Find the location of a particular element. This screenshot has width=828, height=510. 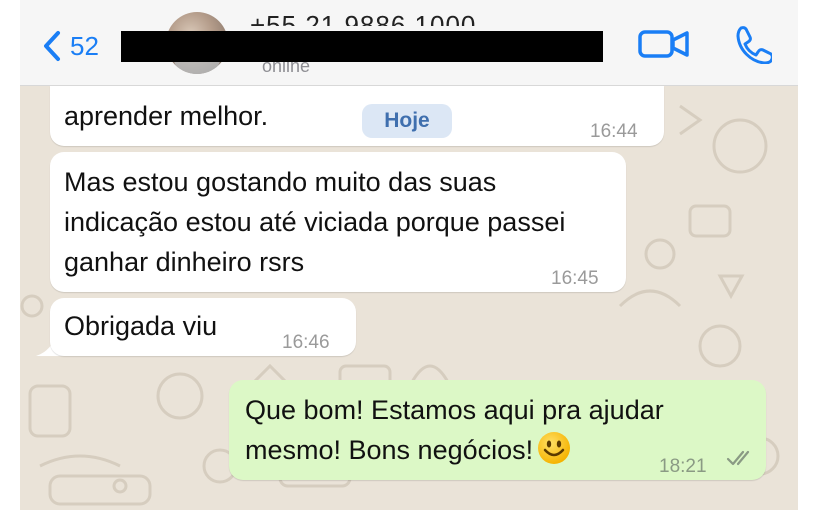

contact-name: +55 21 9886 1000 is located at coordinates (363, 17).